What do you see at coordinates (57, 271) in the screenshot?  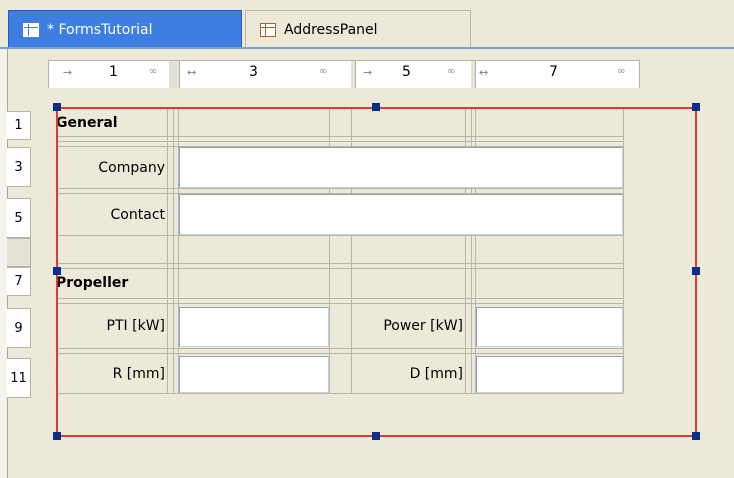 I see `resize-handle-middle-left` at bounding box center [57, 271].